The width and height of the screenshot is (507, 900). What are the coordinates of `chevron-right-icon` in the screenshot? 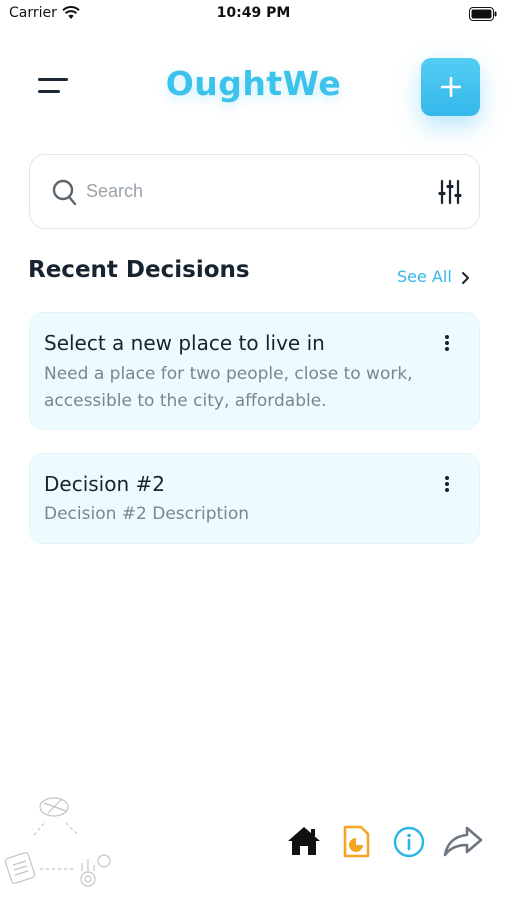 It's located at (465, 279).